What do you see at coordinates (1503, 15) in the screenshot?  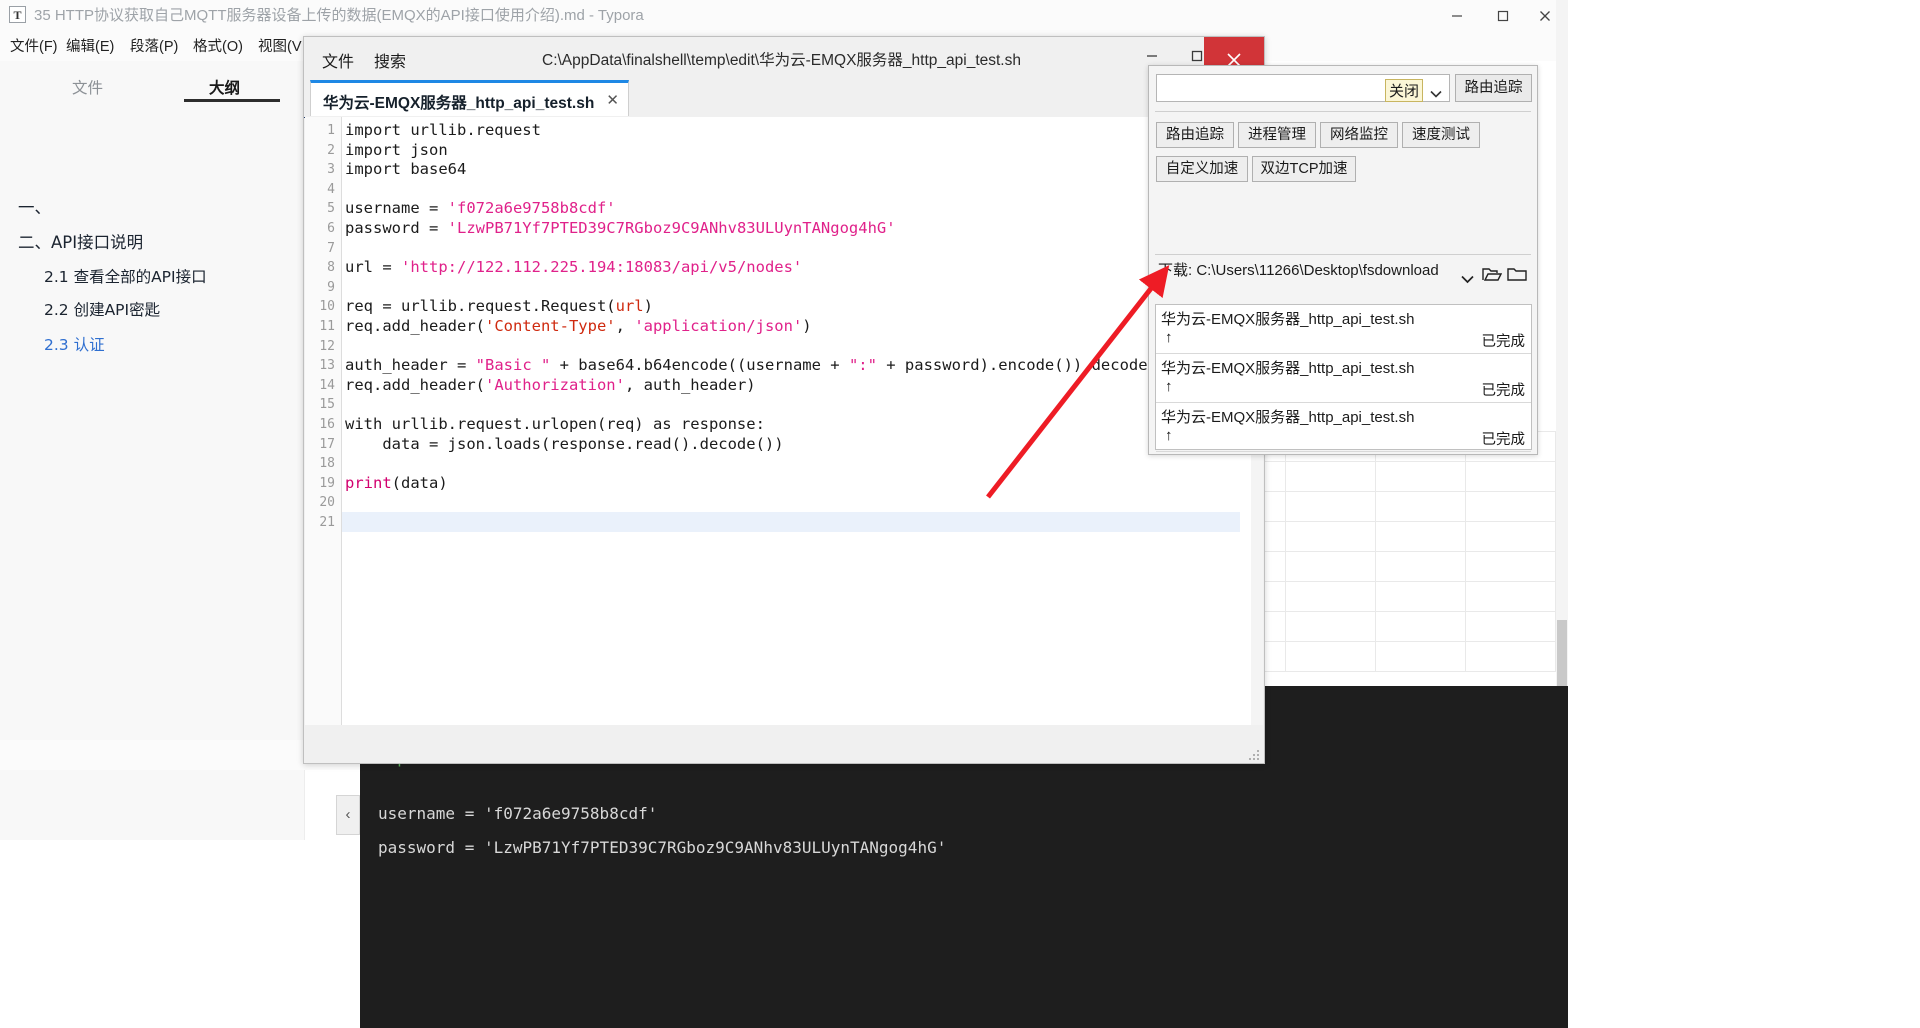 I see `maximize-button` at bounding box center [1503, 15].